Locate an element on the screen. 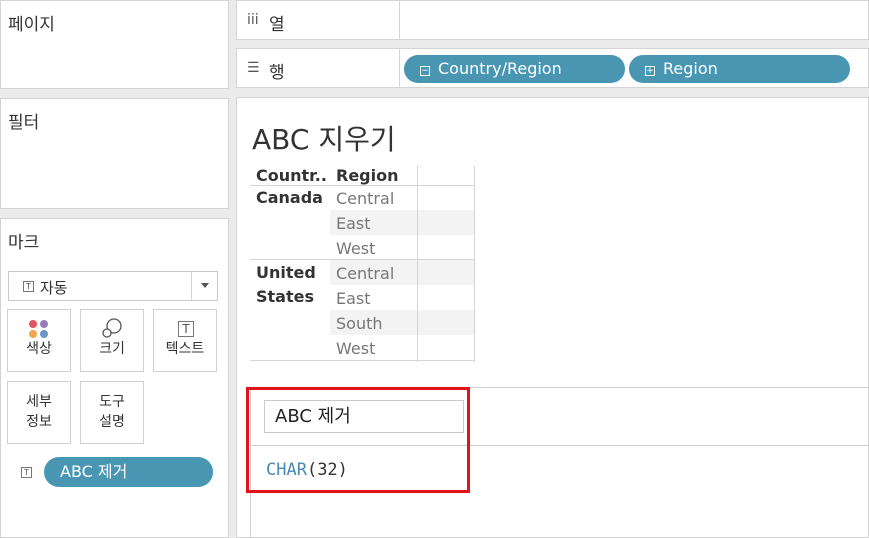  rows-shelf-label: ☰ 행 is located at coordinates (318, 68).